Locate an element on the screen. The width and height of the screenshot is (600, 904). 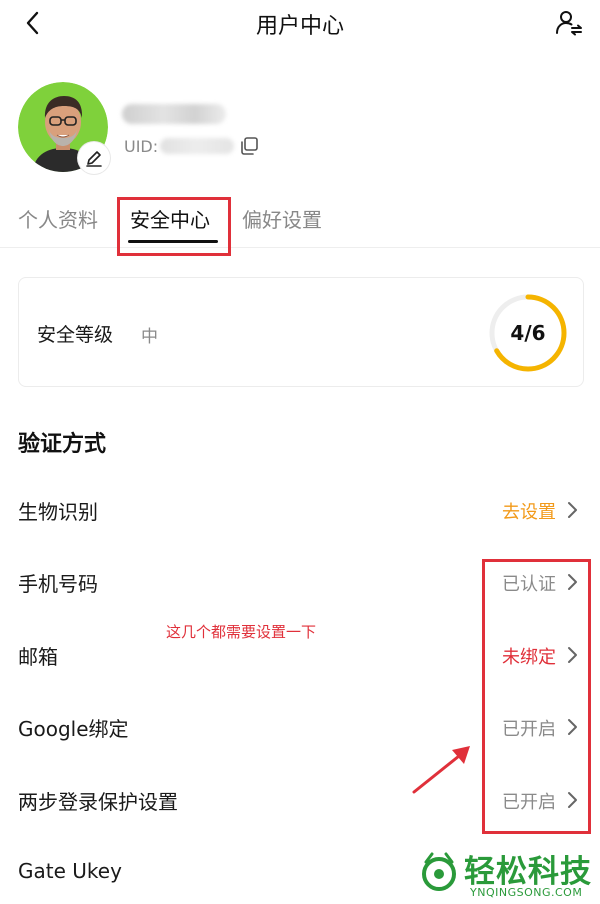
watermark: 轻松科技 YNQINGSONG.COM is located at coordinates (500, 874).